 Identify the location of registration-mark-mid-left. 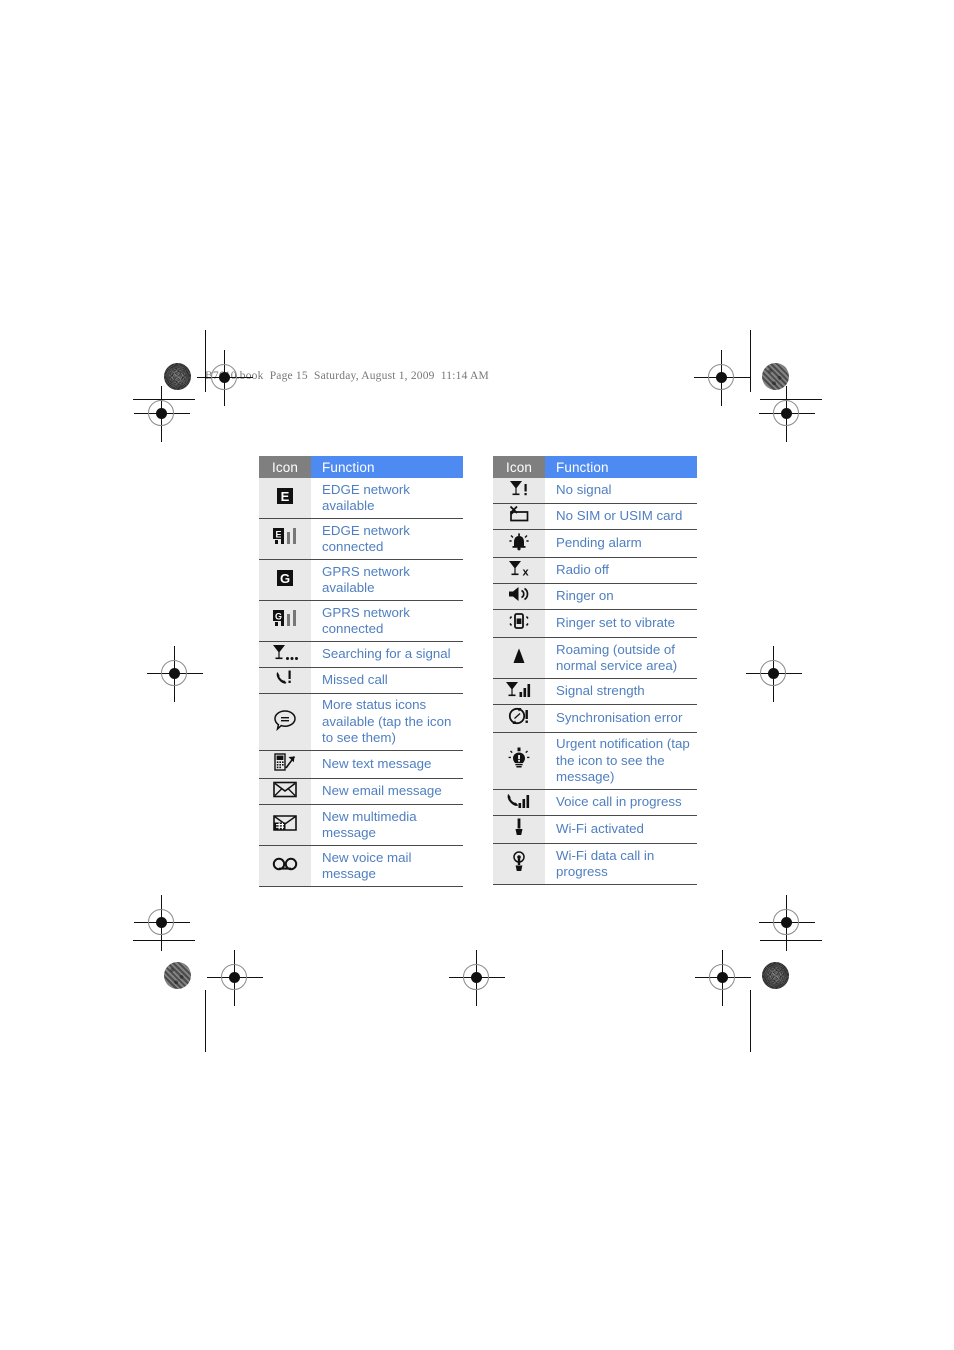
(175, 674).